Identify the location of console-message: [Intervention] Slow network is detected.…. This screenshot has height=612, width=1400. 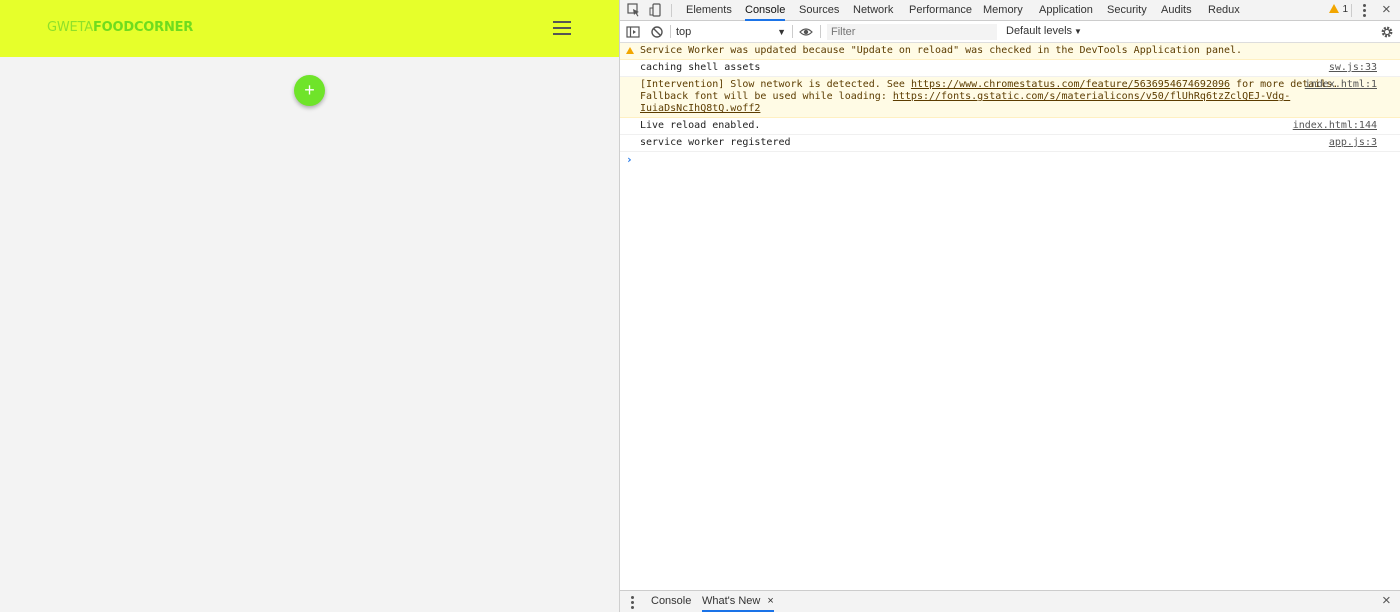
(1010, 97).